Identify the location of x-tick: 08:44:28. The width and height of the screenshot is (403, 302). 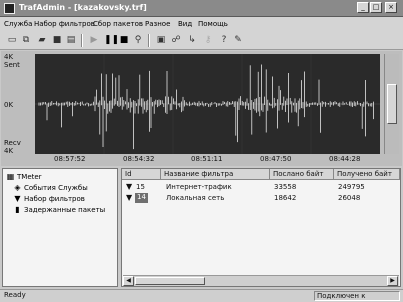
(345, 159).